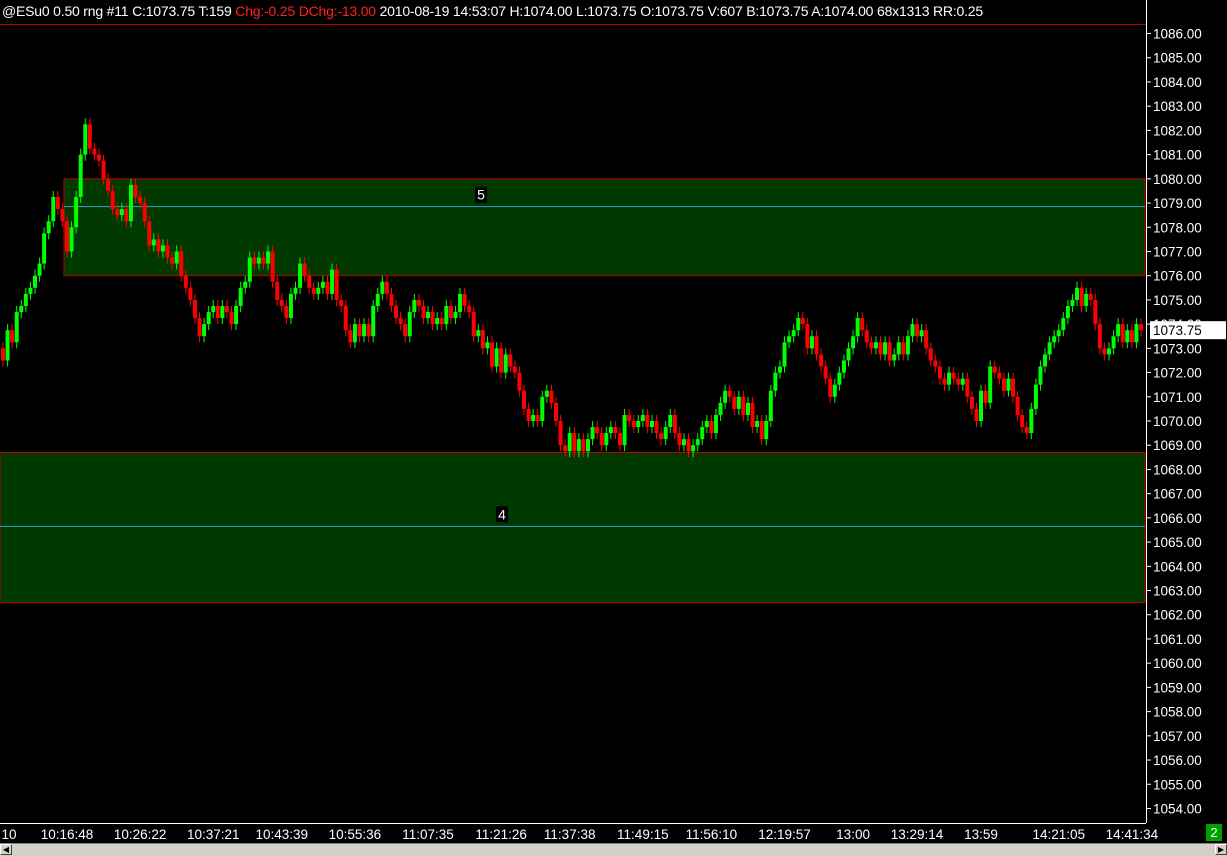  Describe the element at coordinates (1177, 760) in the screenshot. I see `y-tick-label: 1056.00` at that location.